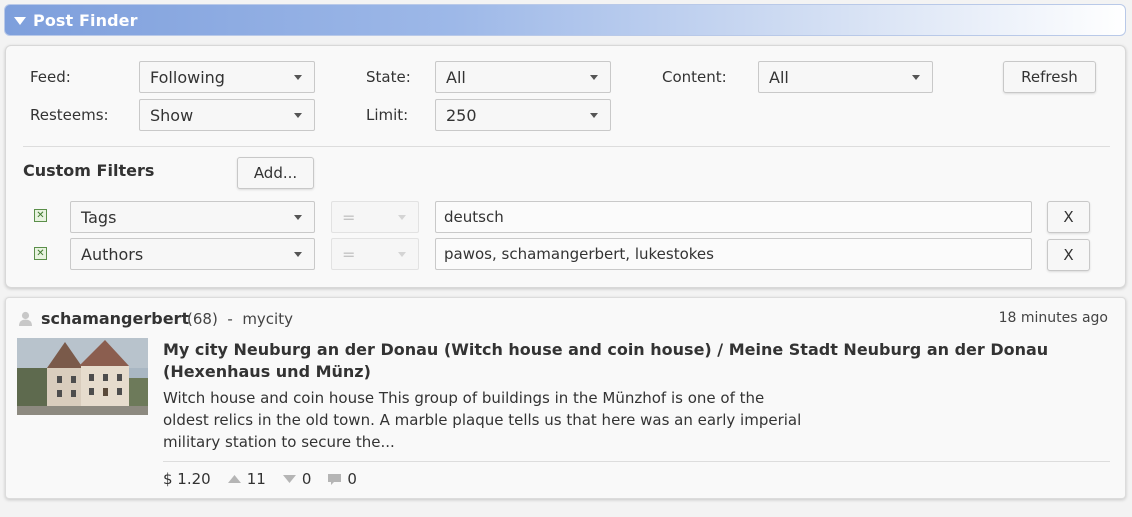 Image resolution: width=1132 pixels, height=517 pixels. What do you see at coordinates (461, 115) in the screenshot?
I see `limit-select-value: 250` at bounding box center [461, 115].